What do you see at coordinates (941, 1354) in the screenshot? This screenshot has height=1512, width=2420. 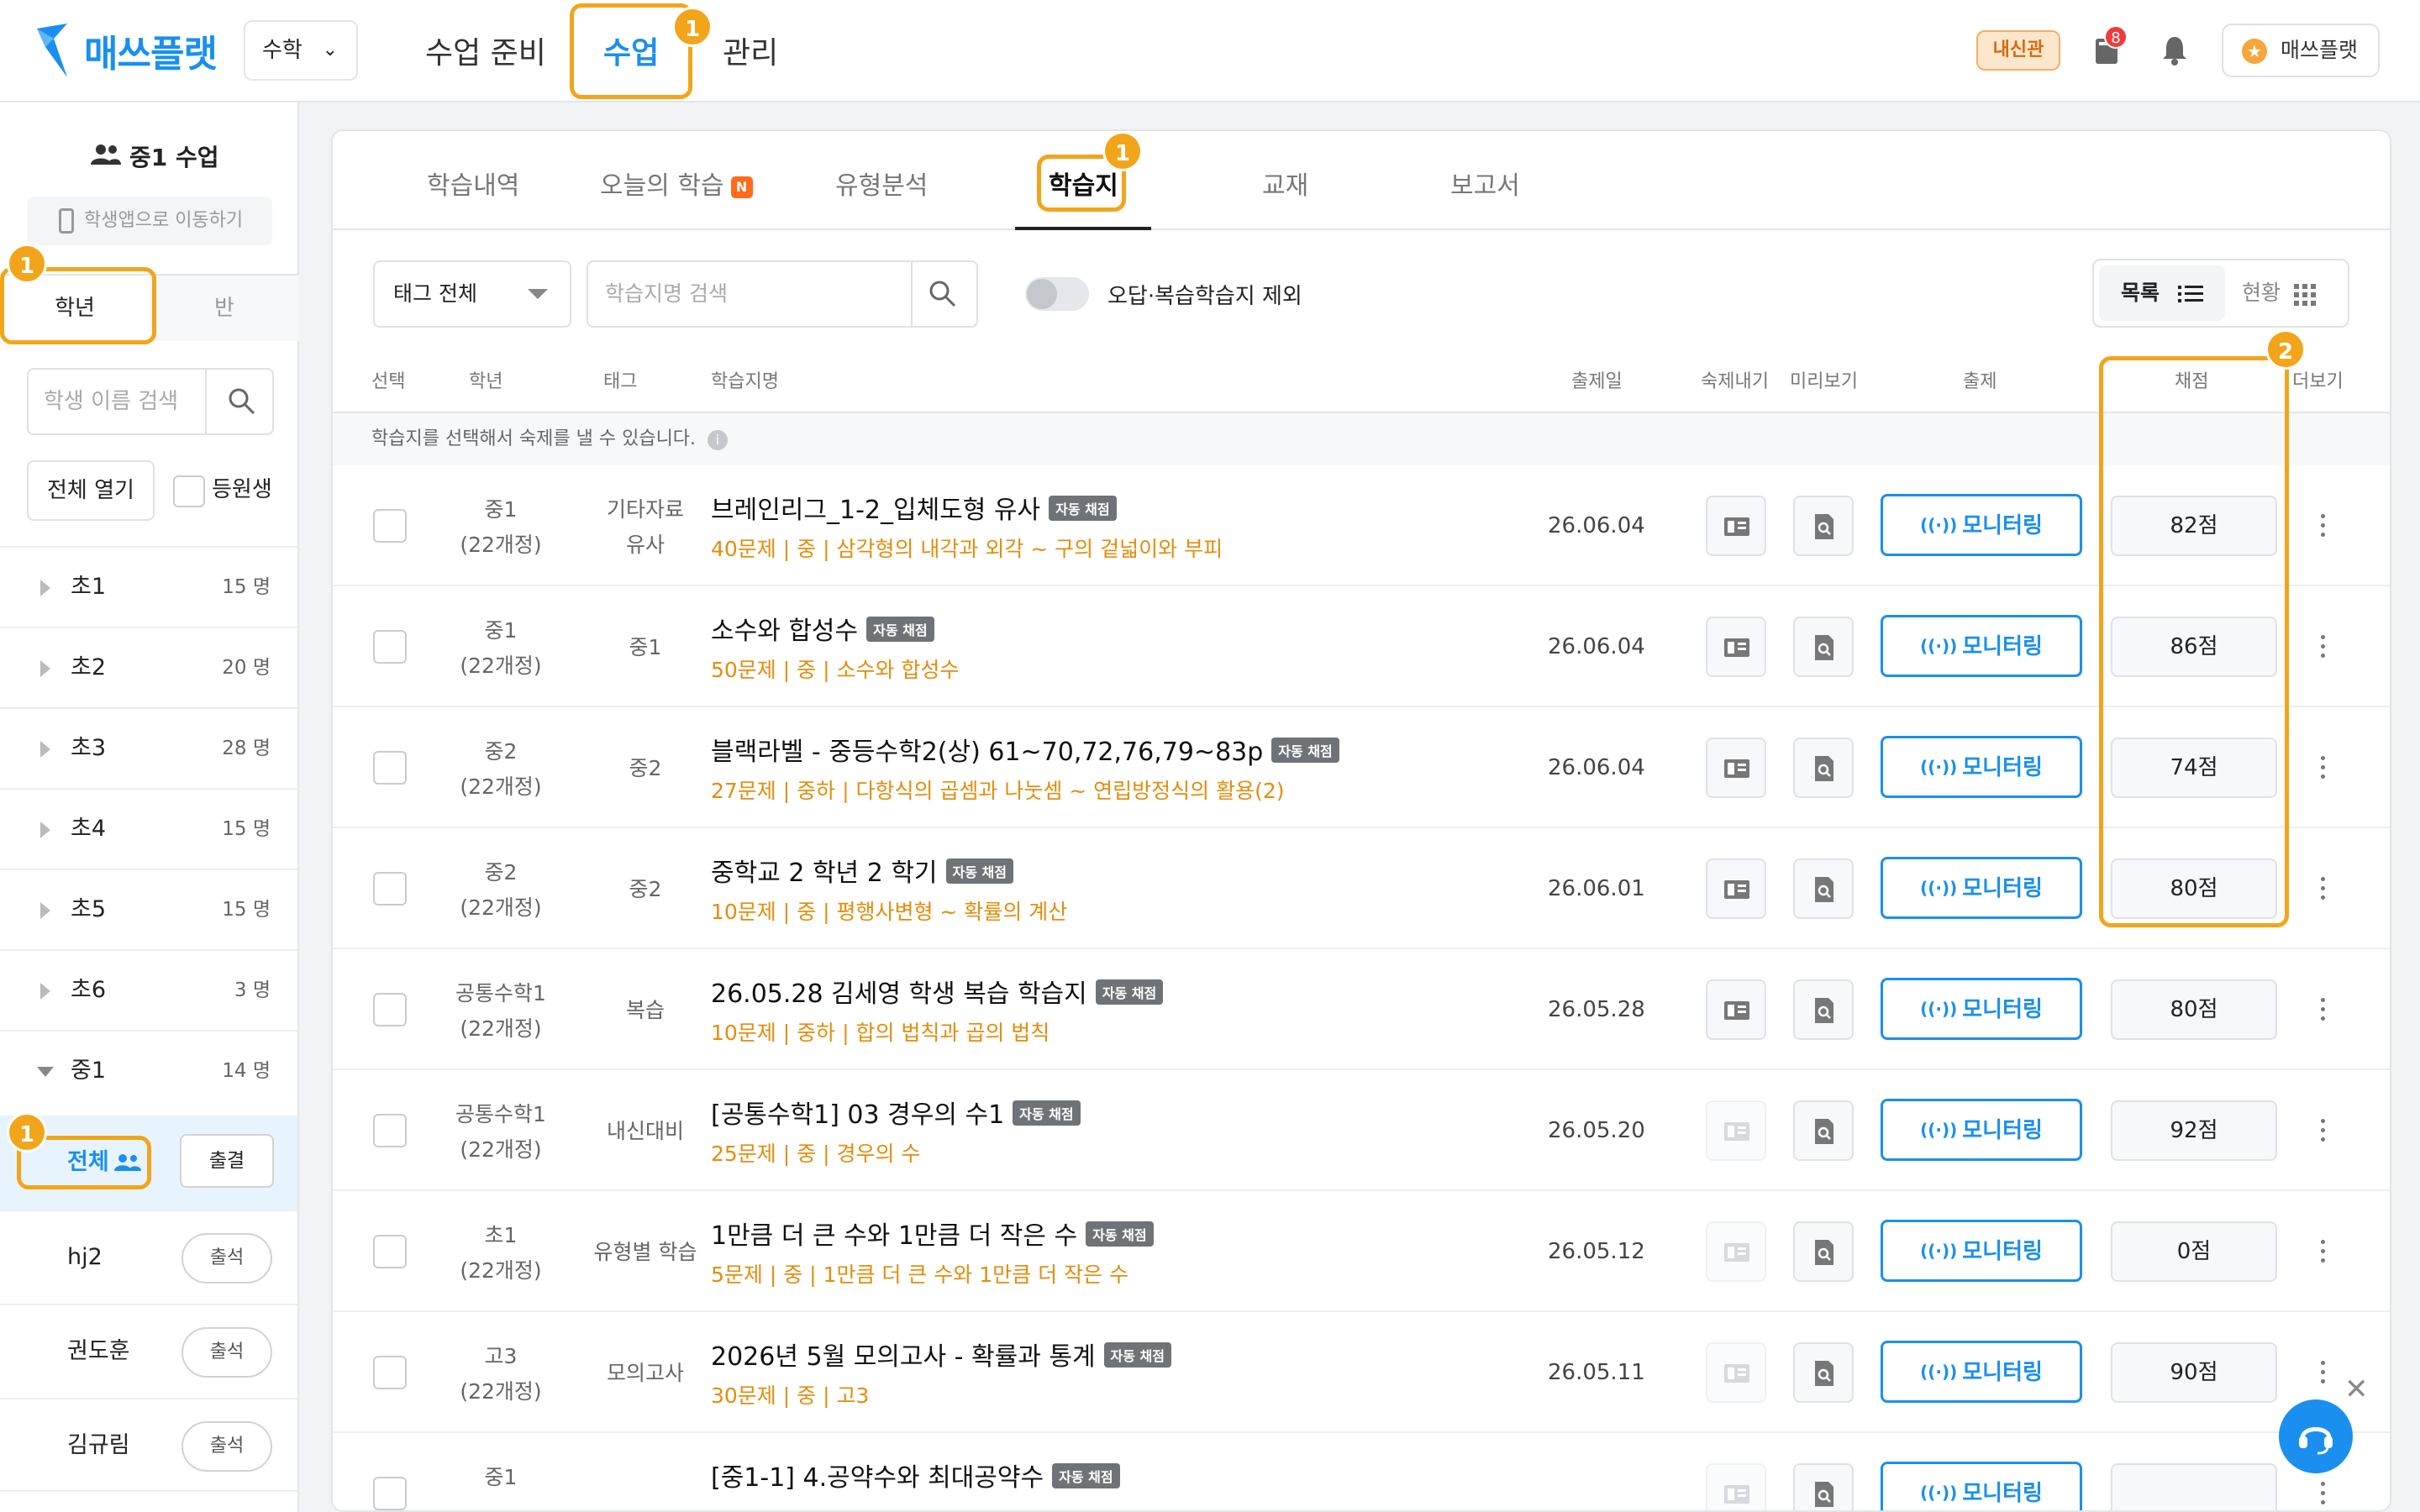 I see `worksheet-title: 2026년 5월 모의고사 - 확률과 통계 자동 채점` at bounding box center [941, 1354].